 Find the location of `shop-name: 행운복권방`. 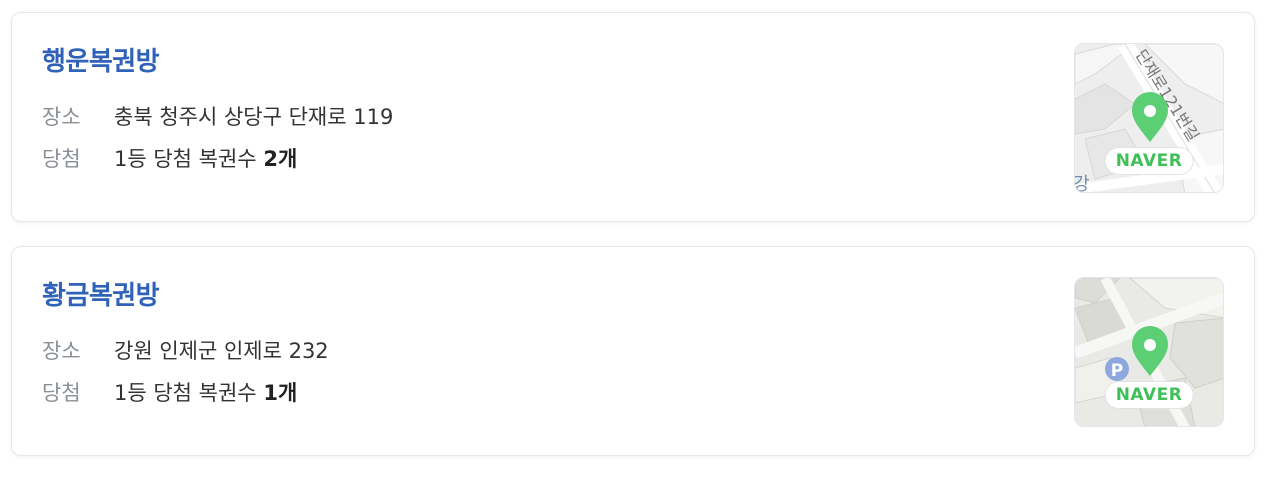

shop-name: 행운복권방 is located at coordinates (101, 59).